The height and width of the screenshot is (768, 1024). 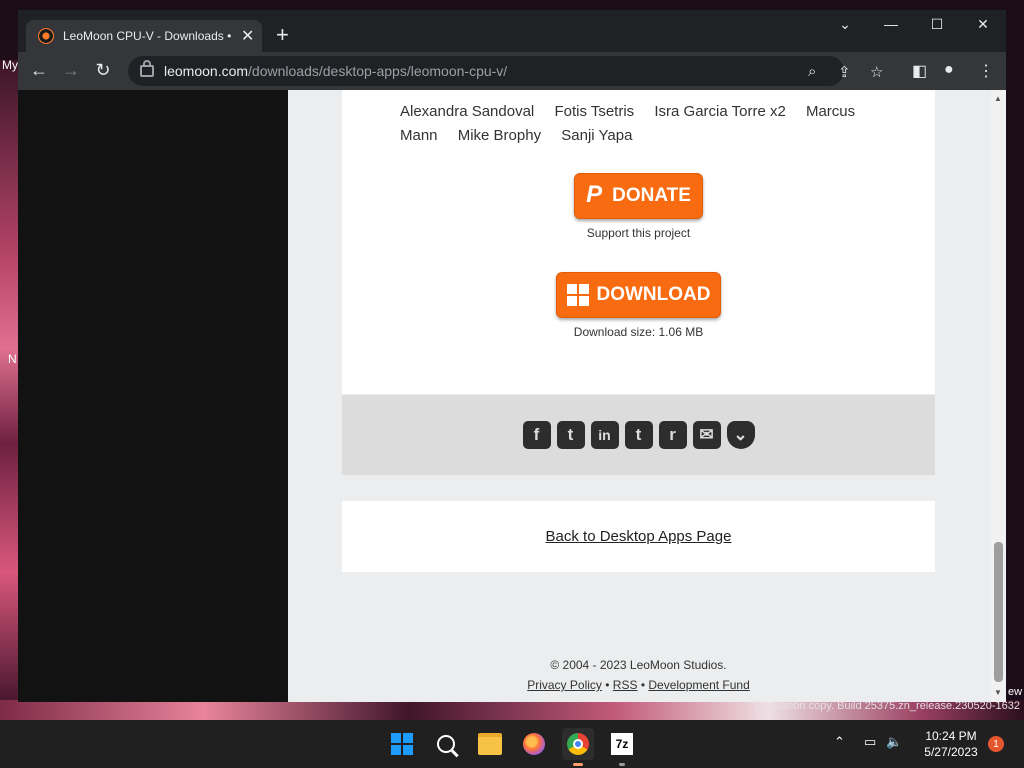 I want to click on side-panel-icon: ◧, so click(x=919, y=71).